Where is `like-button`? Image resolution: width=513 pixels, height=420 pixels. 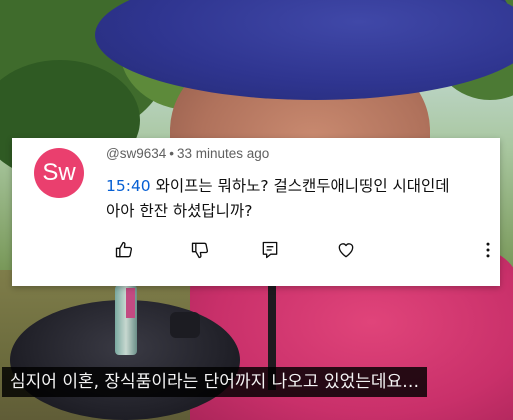 like-button is located at coordinates (124, 250).